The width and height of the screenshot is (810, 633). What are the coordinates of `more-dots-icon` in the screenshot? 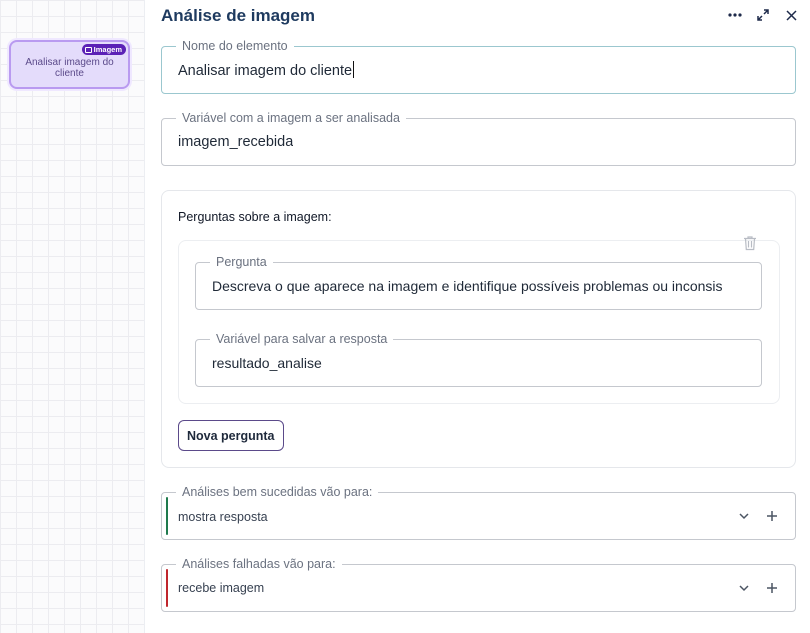 It's located at (735, 15).